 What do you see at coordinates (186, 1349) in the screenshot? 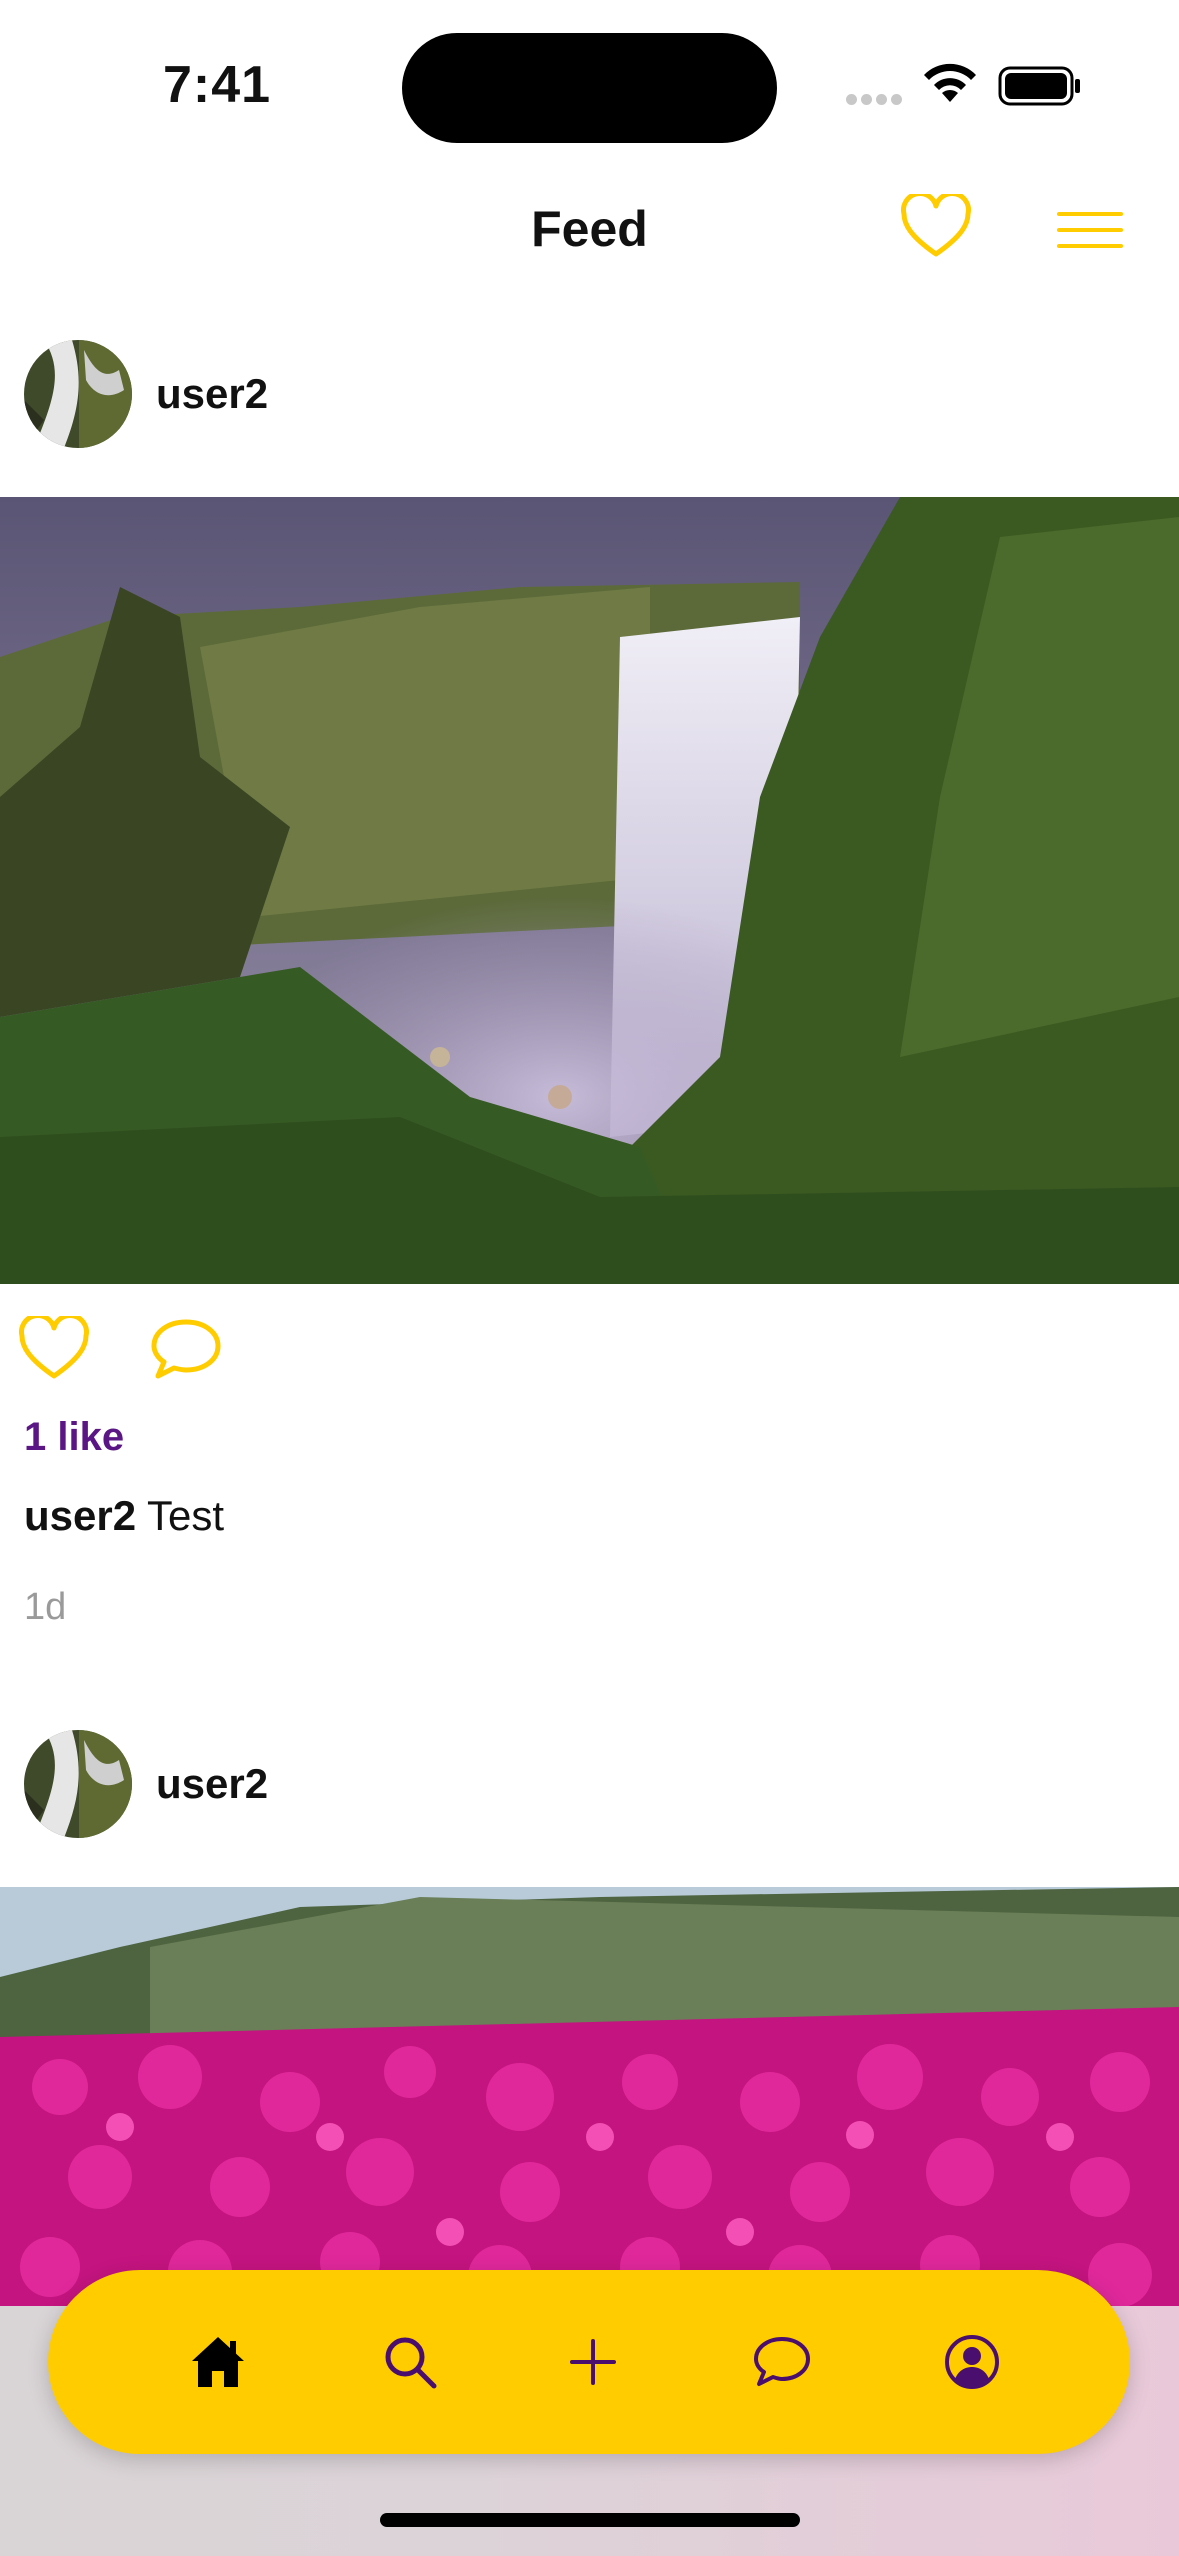
I see `comment-icon` at bounding box center [186, 1349].